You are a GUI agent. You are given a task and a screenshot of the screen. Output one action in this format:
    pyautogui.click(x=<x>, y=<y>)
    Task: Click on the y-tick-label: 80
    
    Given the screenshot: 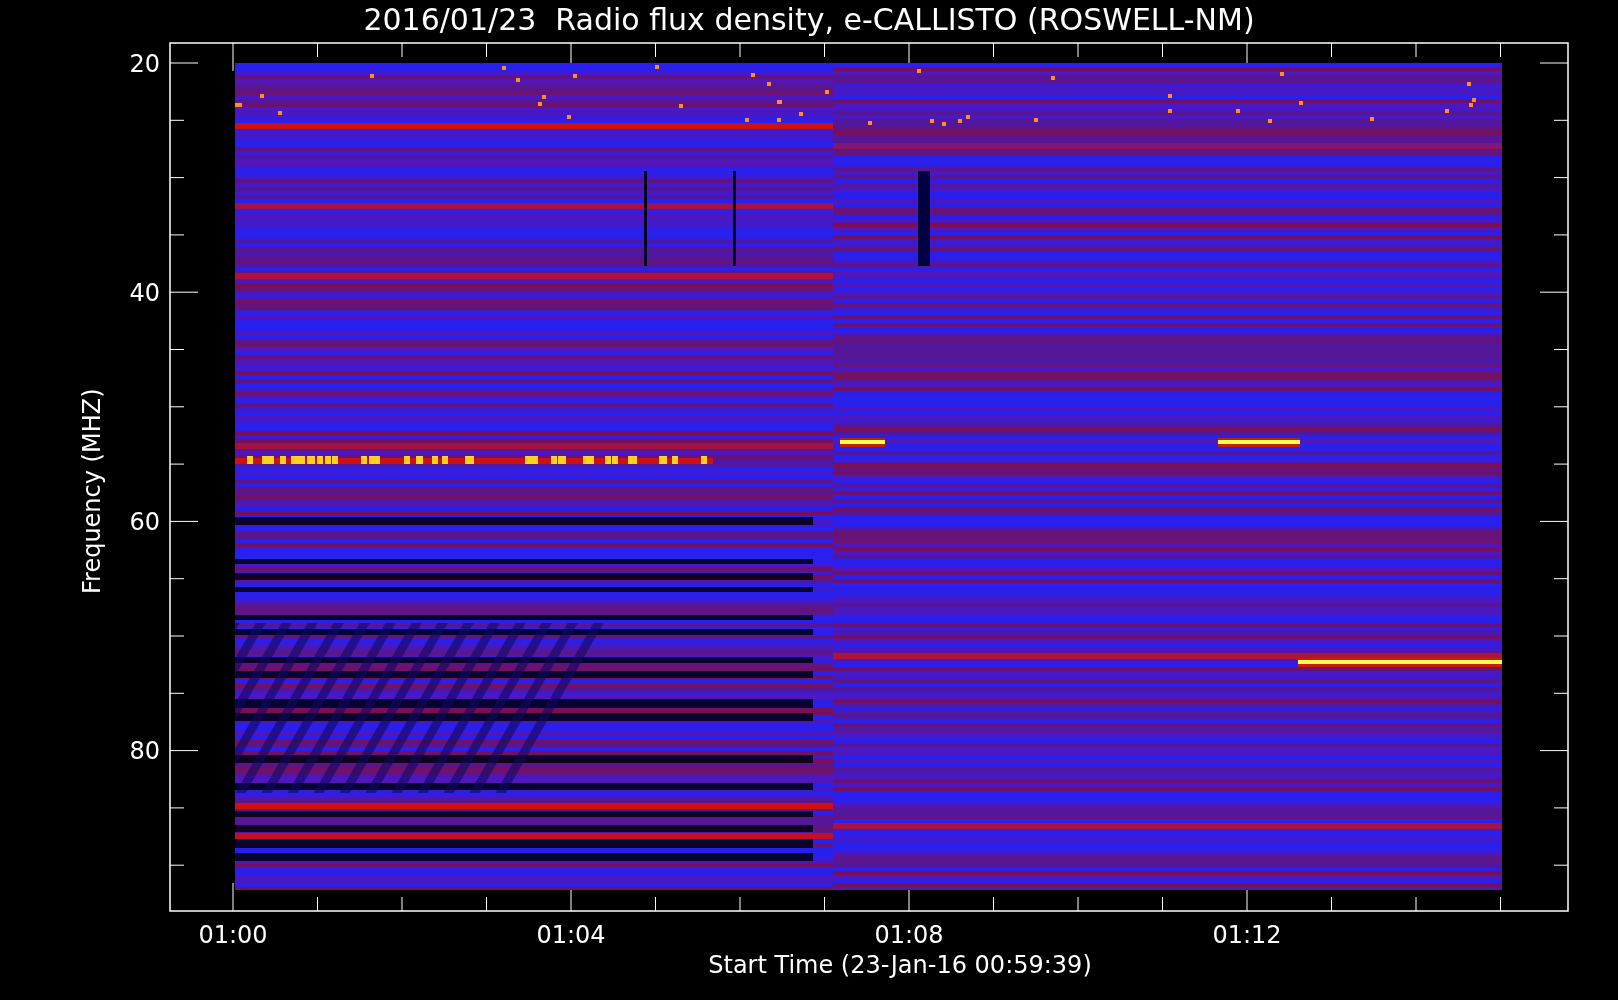 What is the action you would take?
    pyautogui.click(x=144, y=751)
    